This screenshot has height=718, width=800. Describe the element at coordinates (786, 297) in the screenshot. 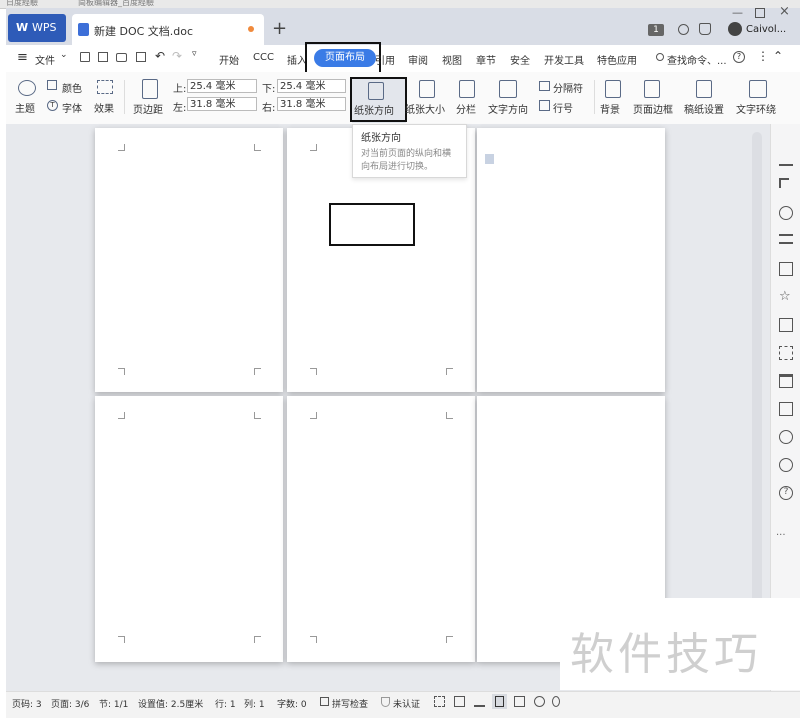

I see `star-icon: ☆` at that location.